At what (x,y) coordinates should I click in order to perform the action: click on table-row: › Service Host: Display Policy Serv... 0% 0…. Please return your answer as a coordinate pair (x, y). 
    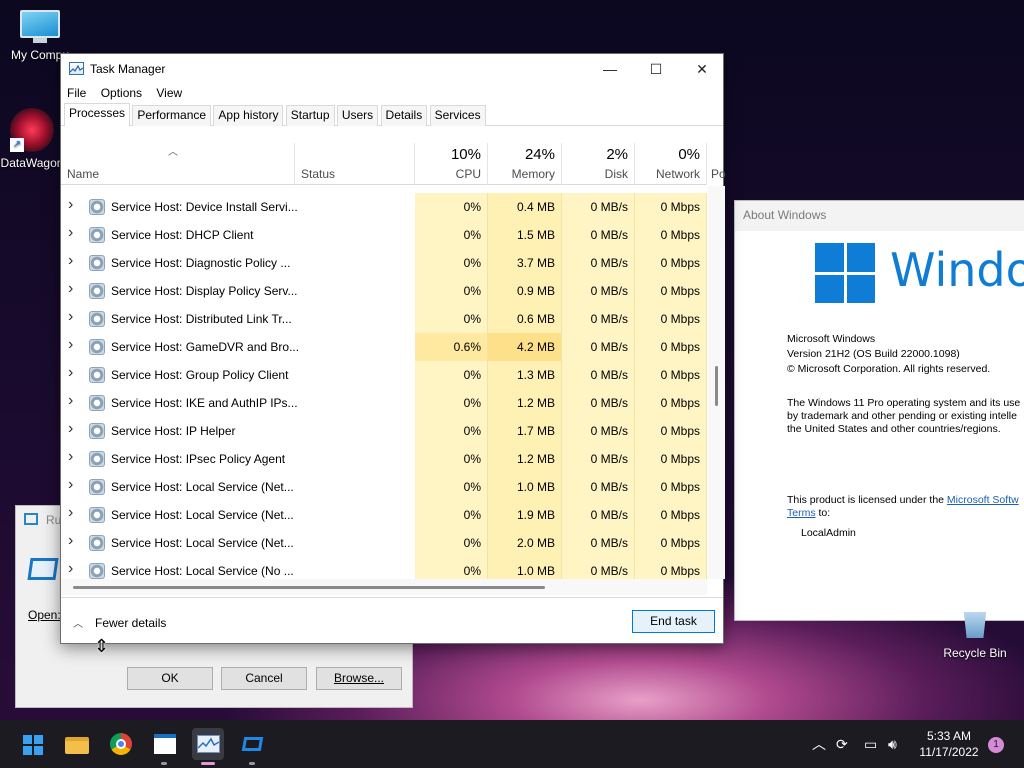
    Looking at the image, I should click on (384, 291).